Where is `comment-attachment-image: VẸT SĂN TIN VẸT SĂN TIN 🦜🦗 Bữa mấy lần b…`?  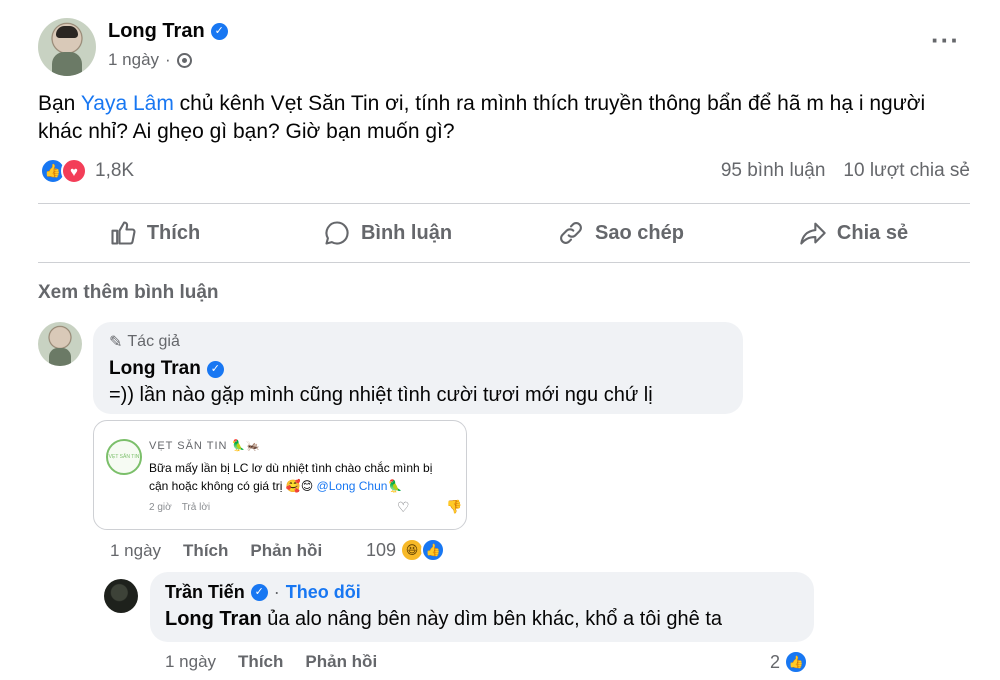
comment-attachment-image: VẸT SĂN TIN VẸT SĂN TIN 🦜🦗 Bữa mấy lần b… is located at coordinates (280, 475).